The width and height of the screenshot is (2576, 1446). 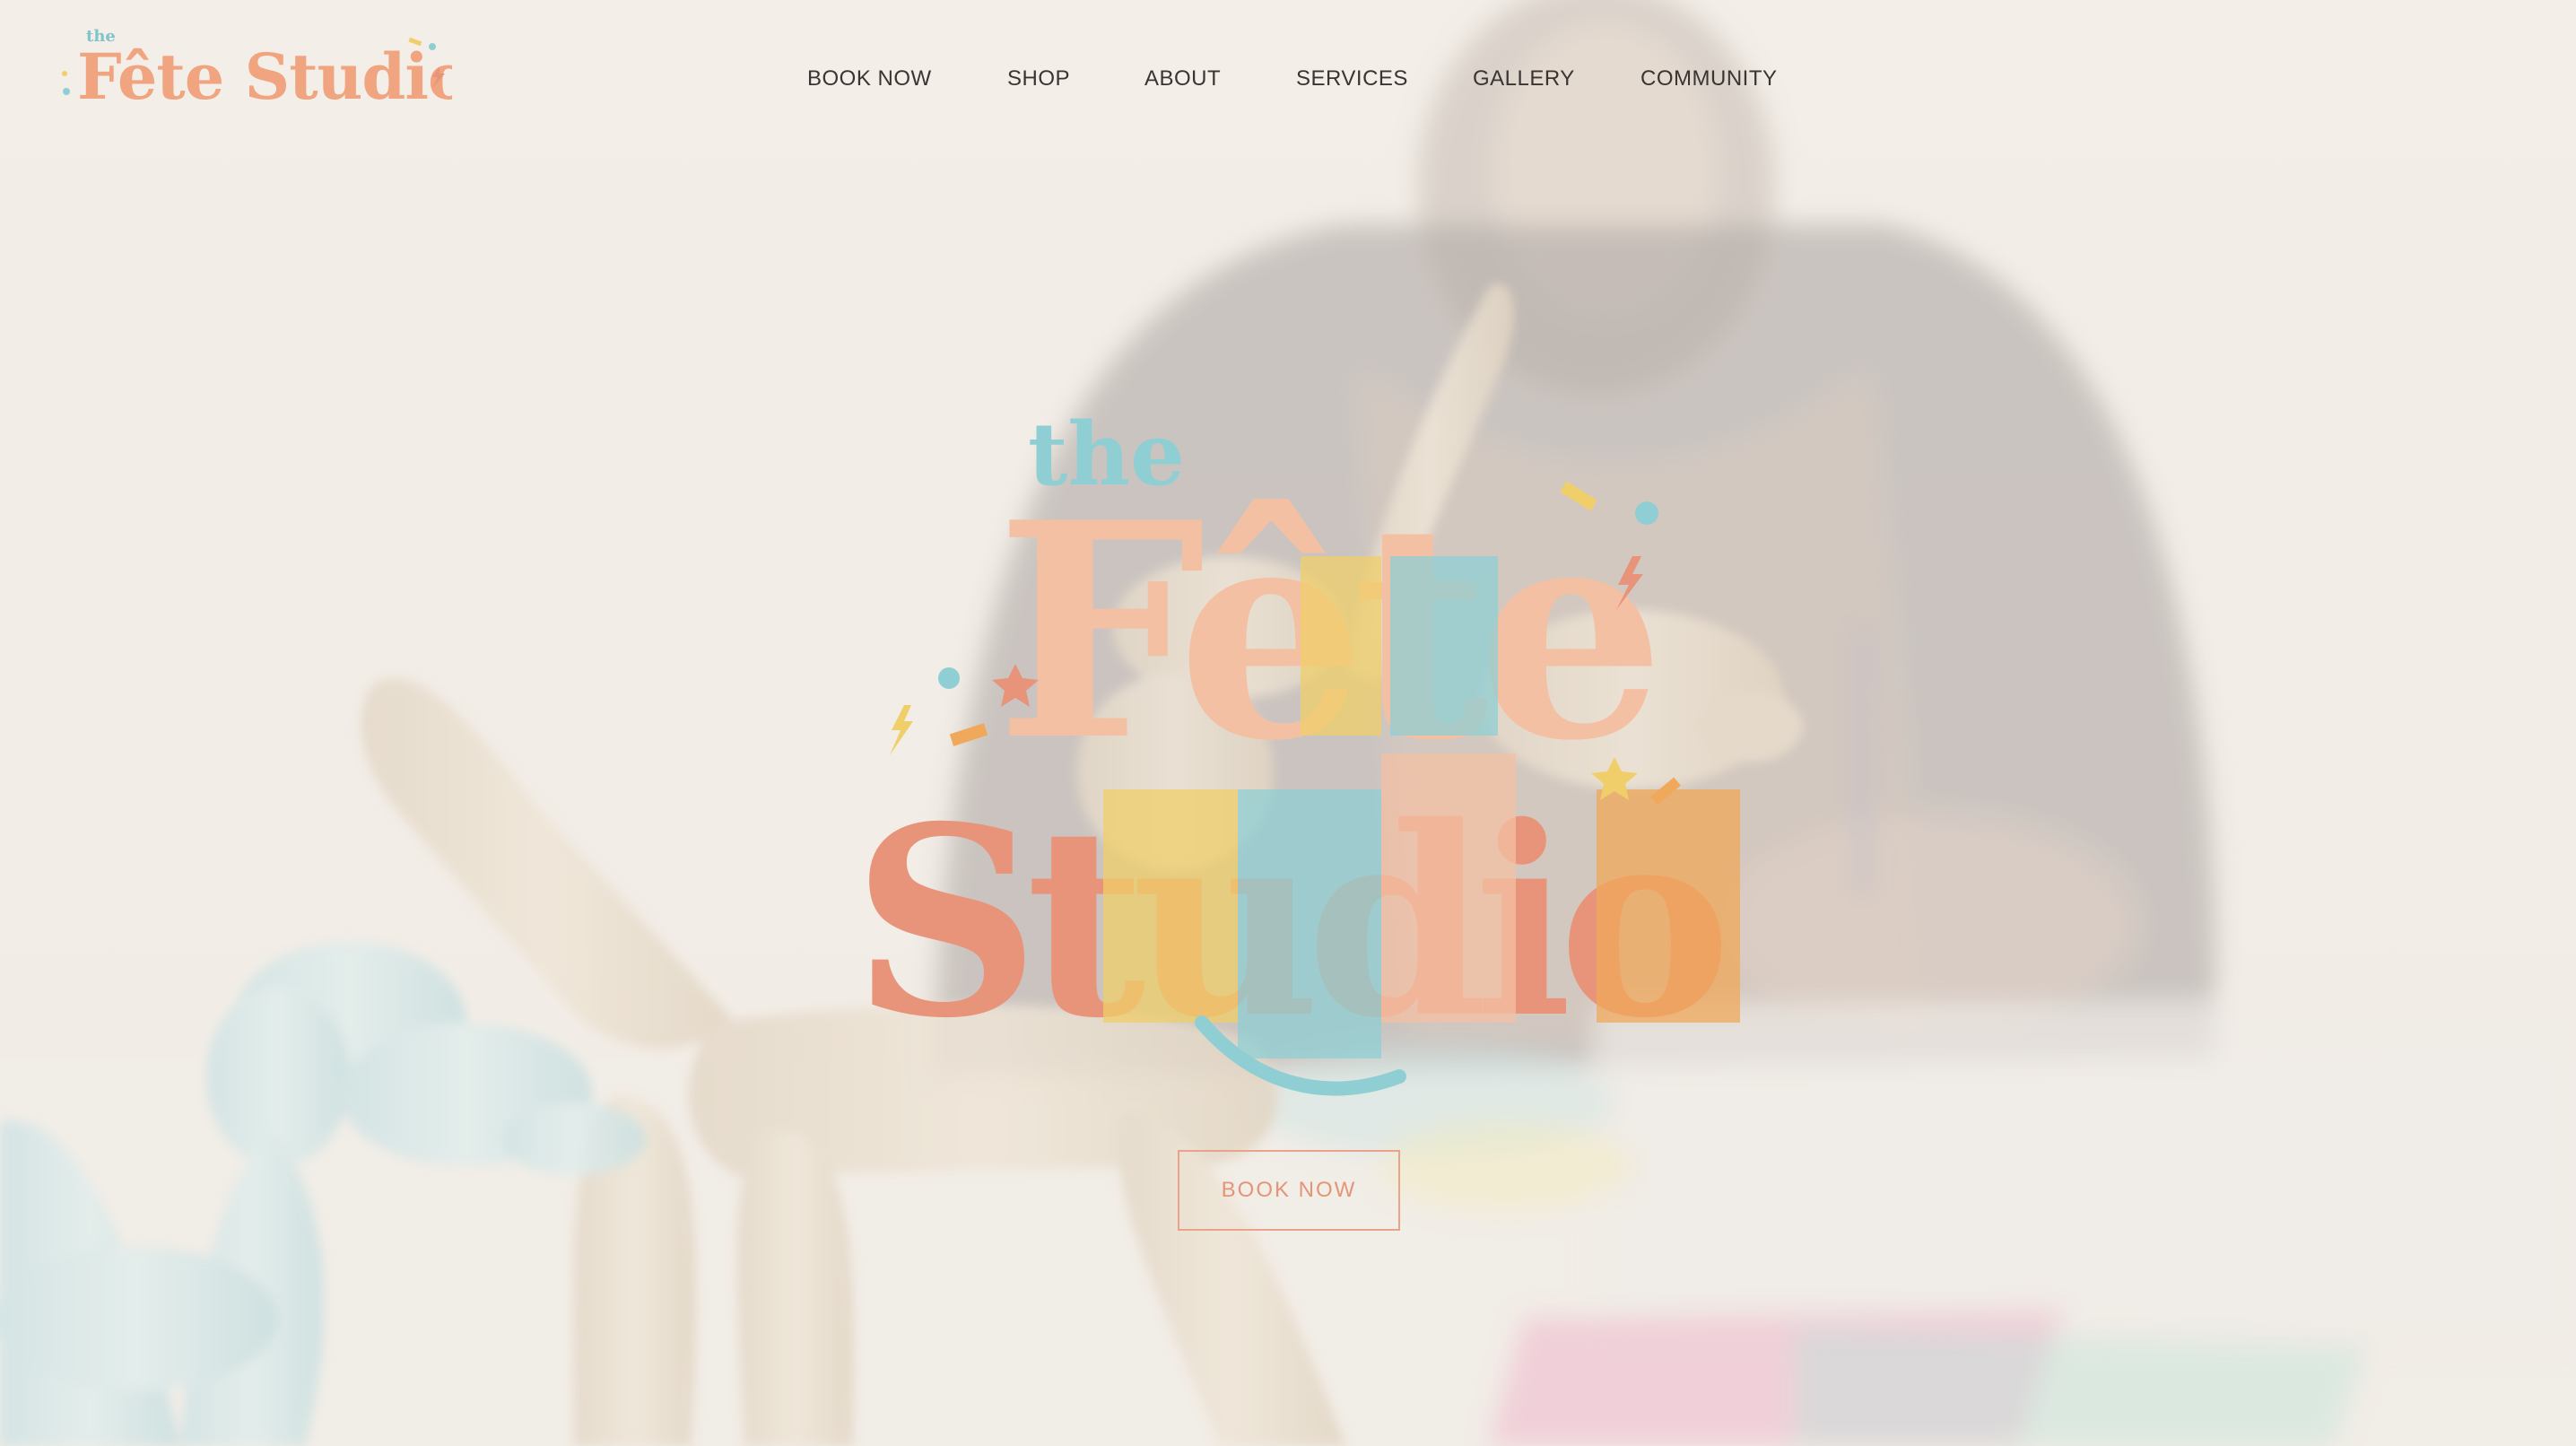 What do you see at coordinates (1289, 1190) in the screenshot?
I see `hero-book-now-button: BOOK NOW` at bounding box center [1289, 1190].